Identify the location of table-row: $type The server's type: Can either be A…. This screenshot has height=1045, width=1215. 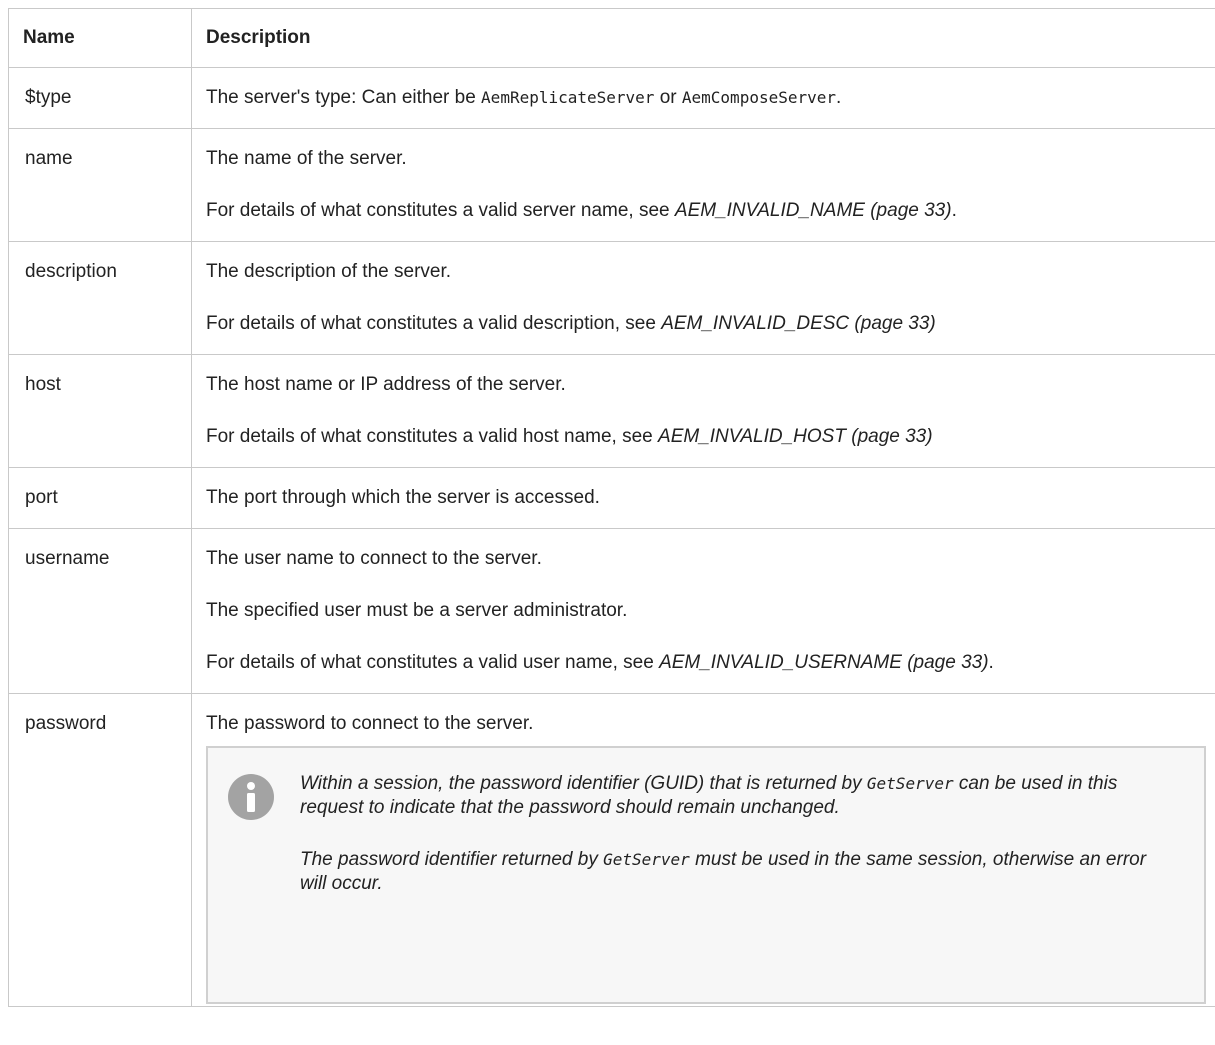
(611, 98).